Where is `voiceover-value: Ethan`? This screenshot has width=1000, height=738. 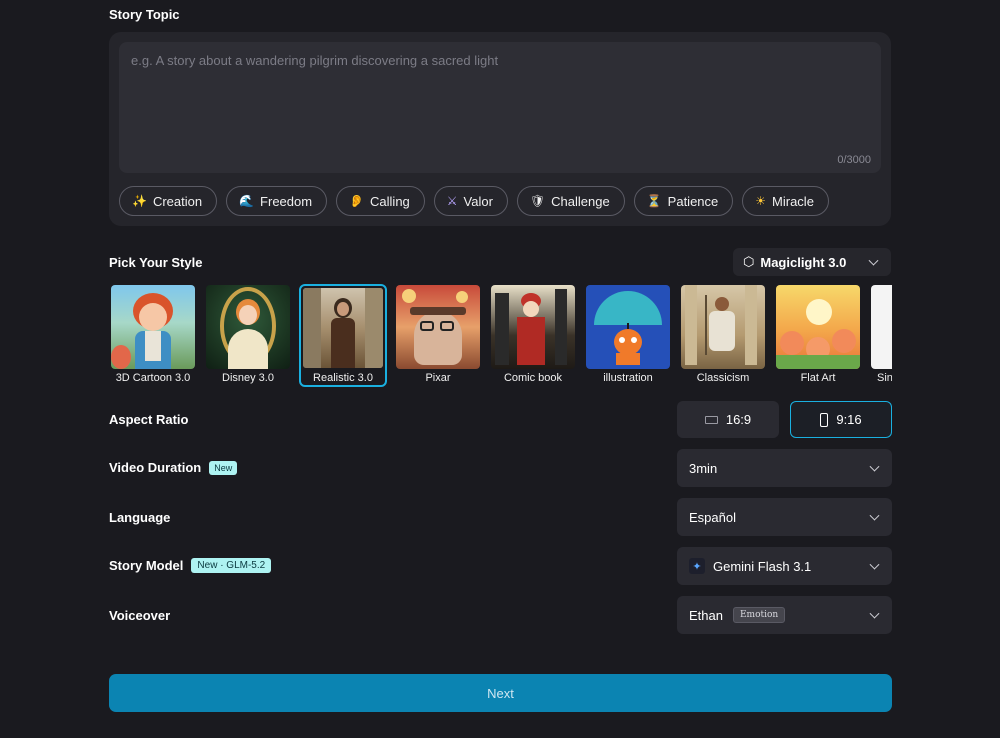 voiceover-value: Ethan is located at coordinates (706, 615).